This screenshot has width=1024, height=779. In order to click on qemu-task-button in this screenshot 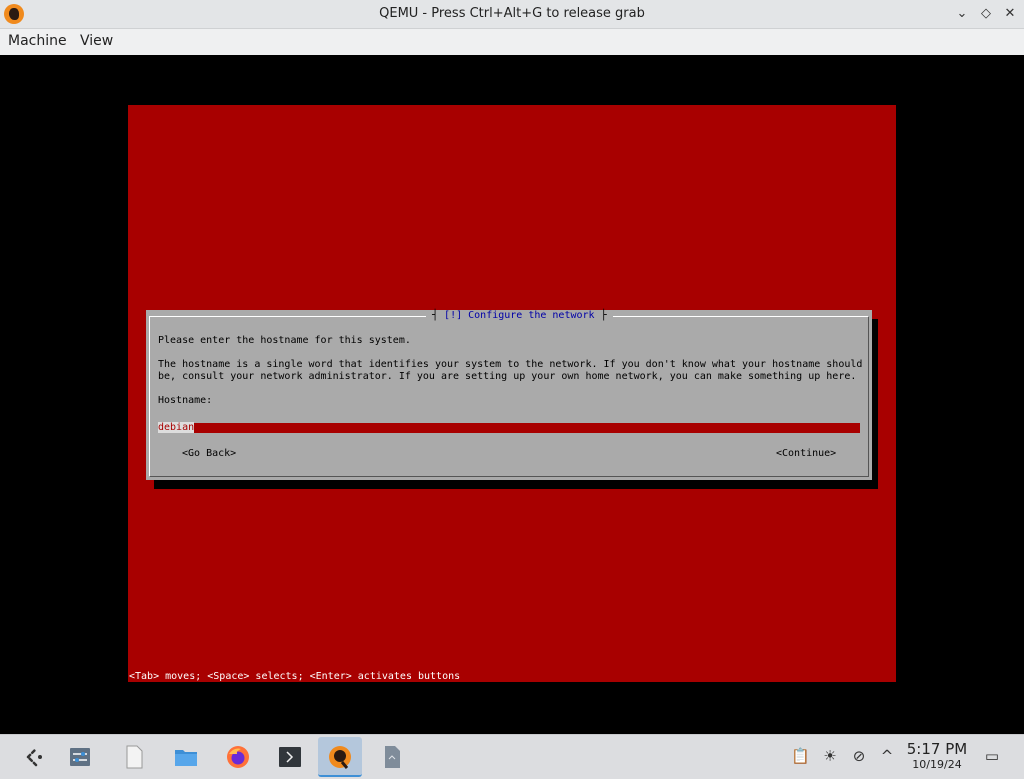, I will do `click(340, 757)`.